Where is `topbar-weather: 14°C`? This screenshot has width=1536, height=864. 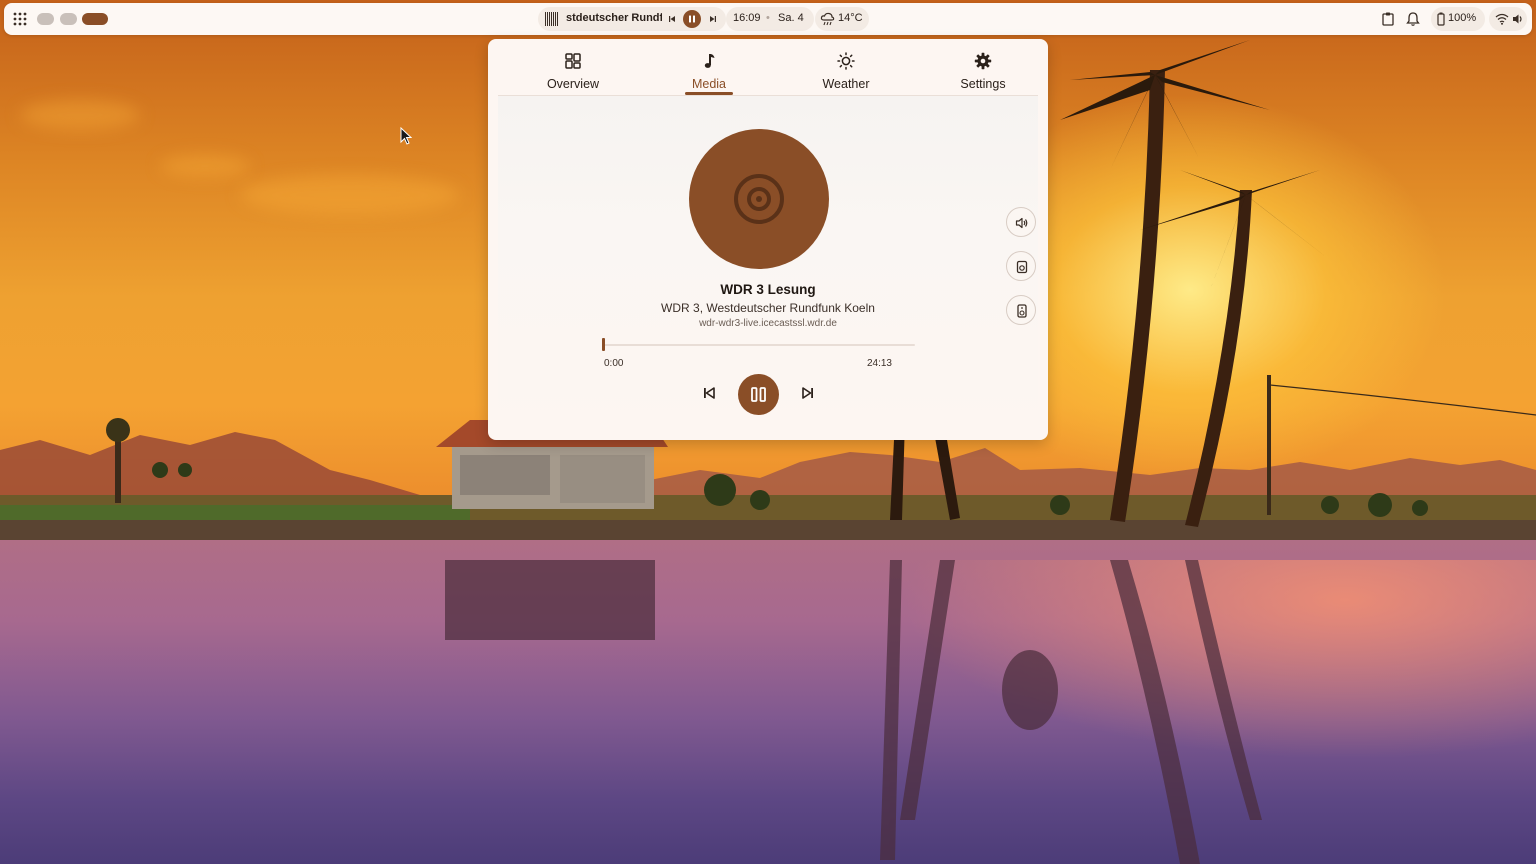 topbar-weather: 14°C is located at coordinates (842, 19).